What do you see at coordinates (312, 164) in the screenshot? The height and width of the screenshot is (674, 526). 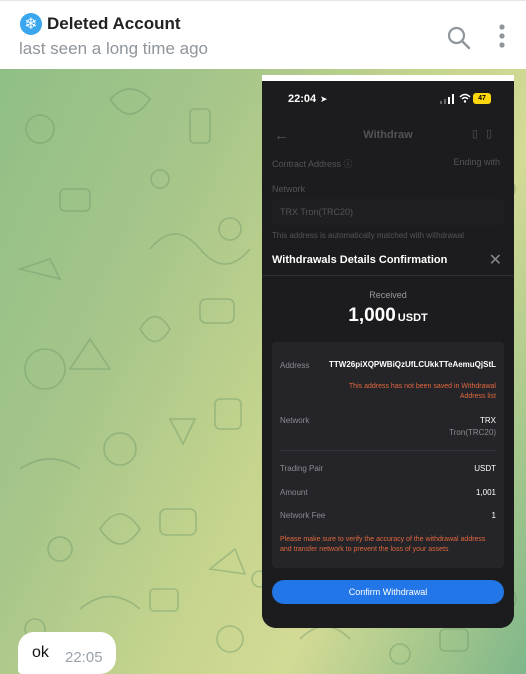 I see `contract-label: Contract Address ⓘ` at bounding box center [312, 164].